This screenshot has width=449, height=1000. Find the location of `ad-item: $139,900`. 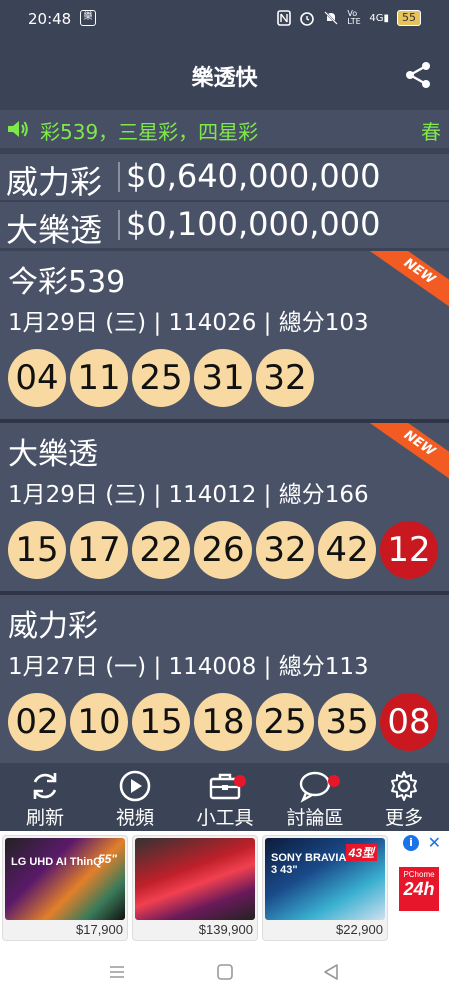

ad-item: $139,900 is located at coordinates (195, 888).